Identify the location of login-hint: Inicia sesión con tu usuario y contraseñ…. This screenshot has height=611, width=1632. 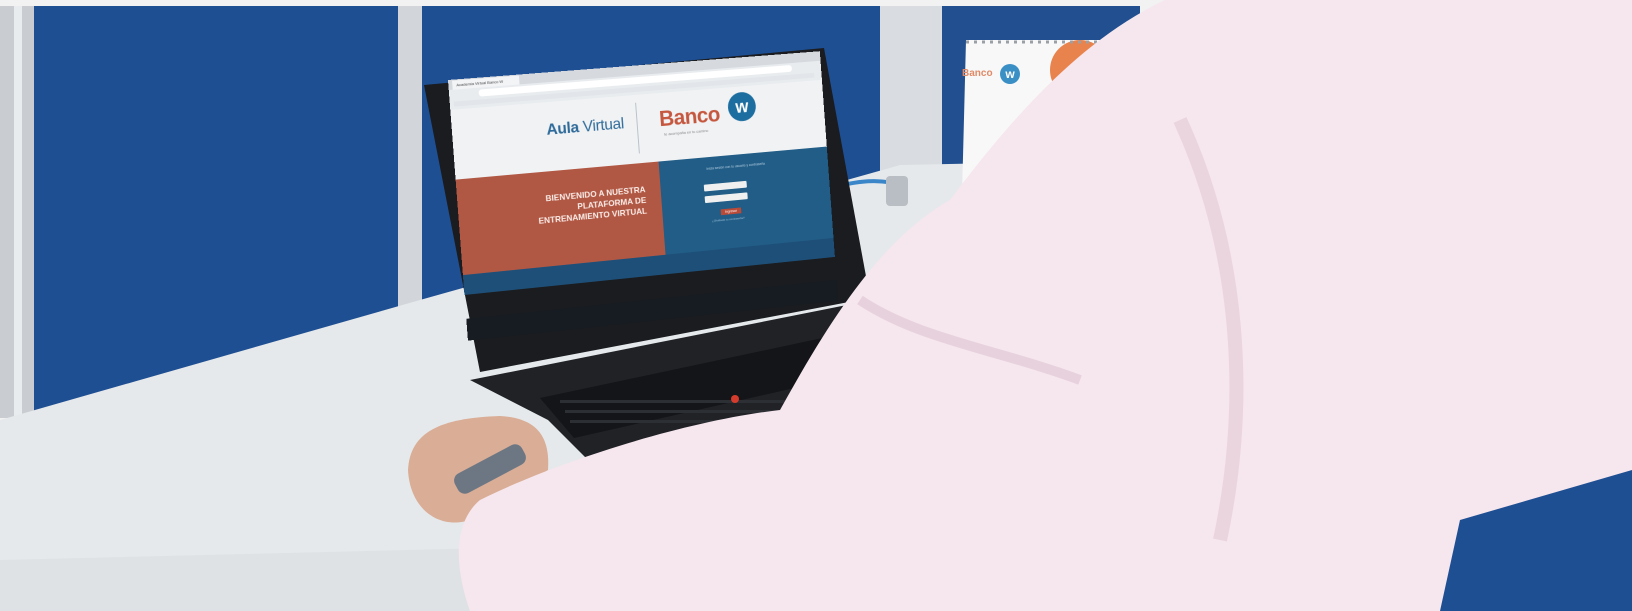
(736, 166).